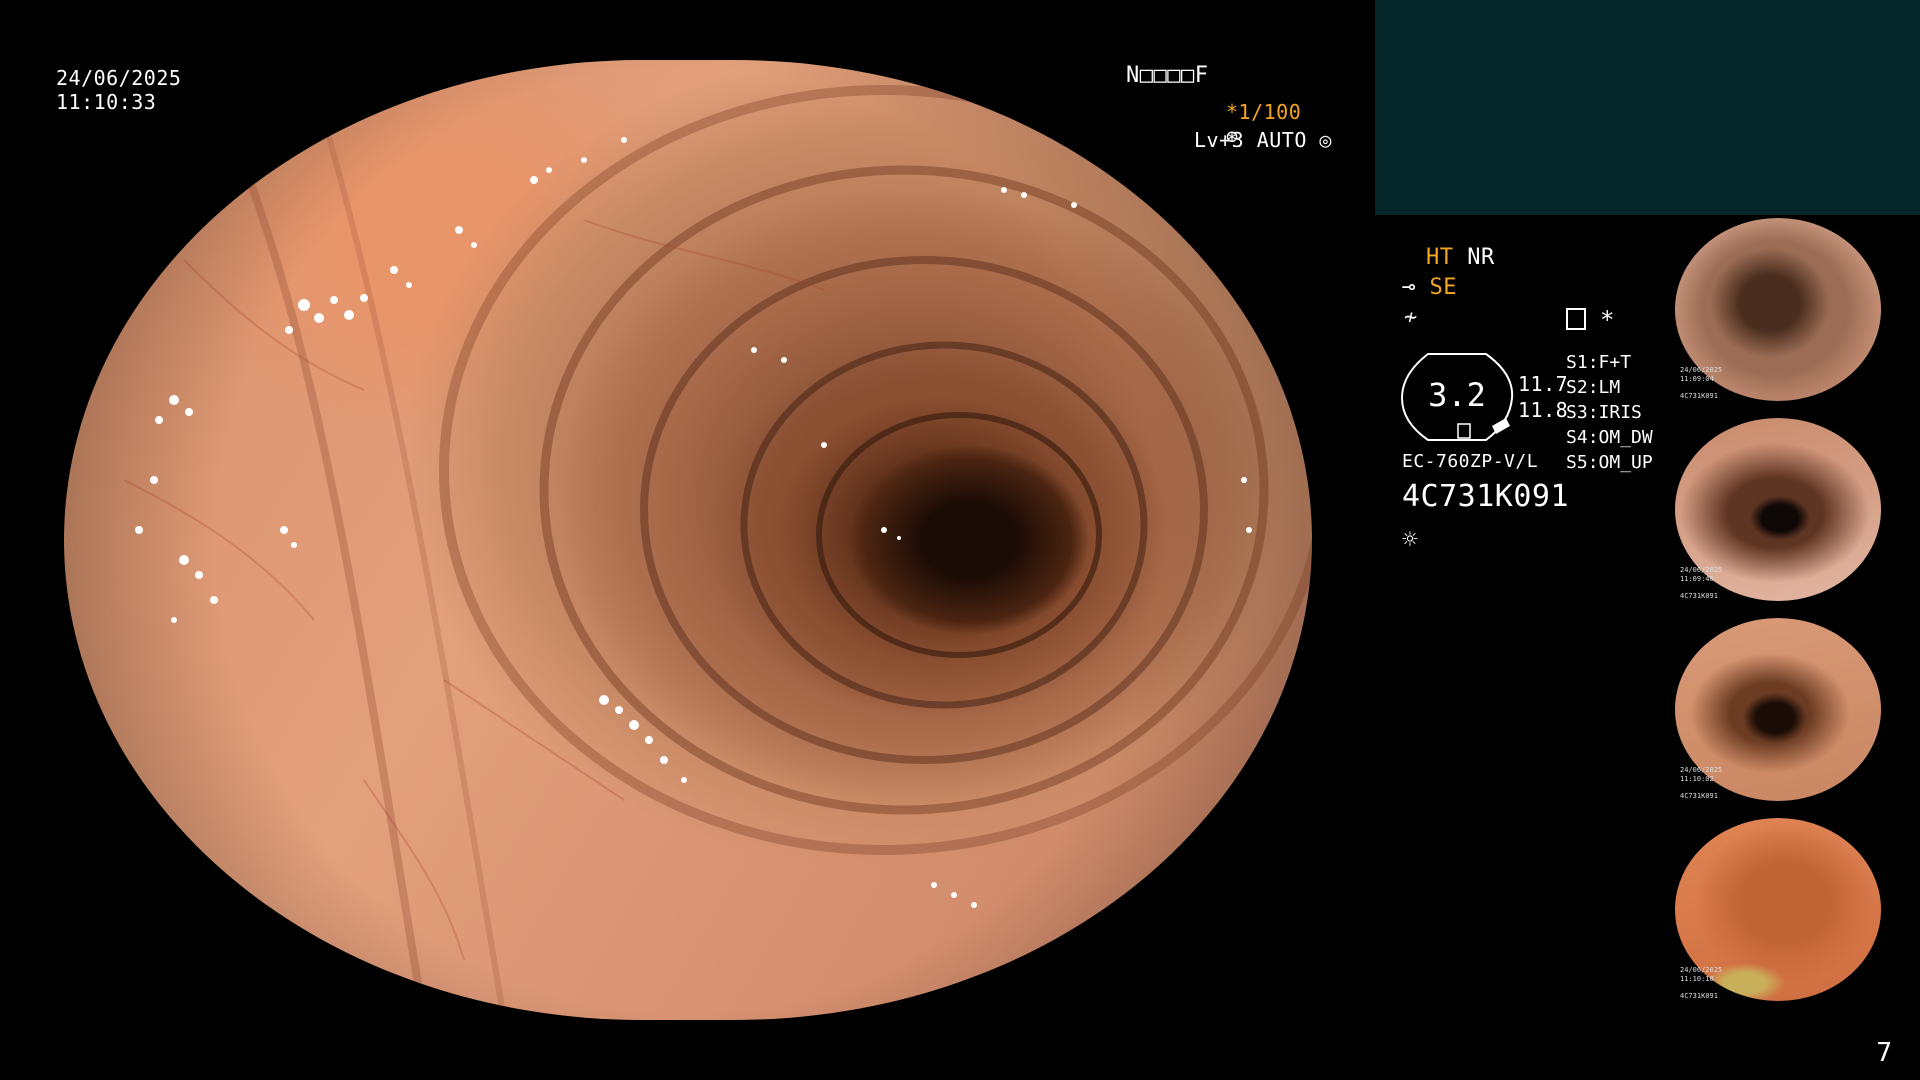 The image size is (1920, 1080). What do you see at coordinates (1697, 579) in the screenshot?
I see `thumbnail-time: 11:09:40` at bounding box center [1697, 579].